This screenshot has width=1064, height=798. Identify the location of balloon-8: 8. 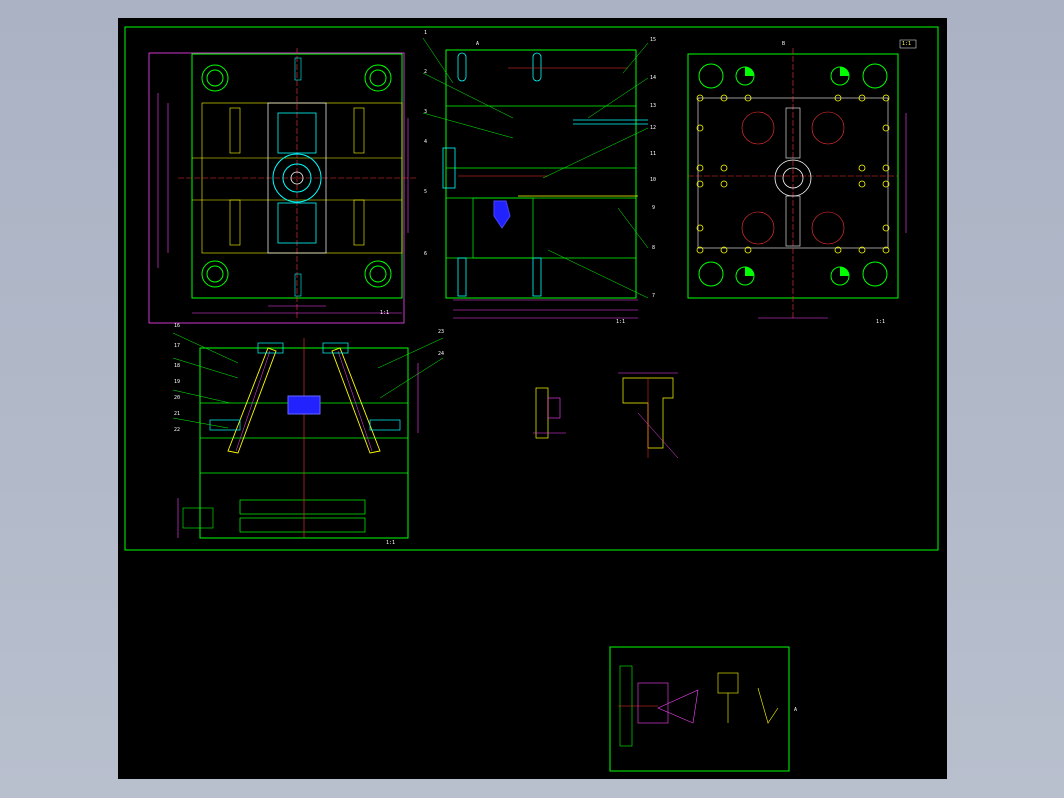
(654, 248).